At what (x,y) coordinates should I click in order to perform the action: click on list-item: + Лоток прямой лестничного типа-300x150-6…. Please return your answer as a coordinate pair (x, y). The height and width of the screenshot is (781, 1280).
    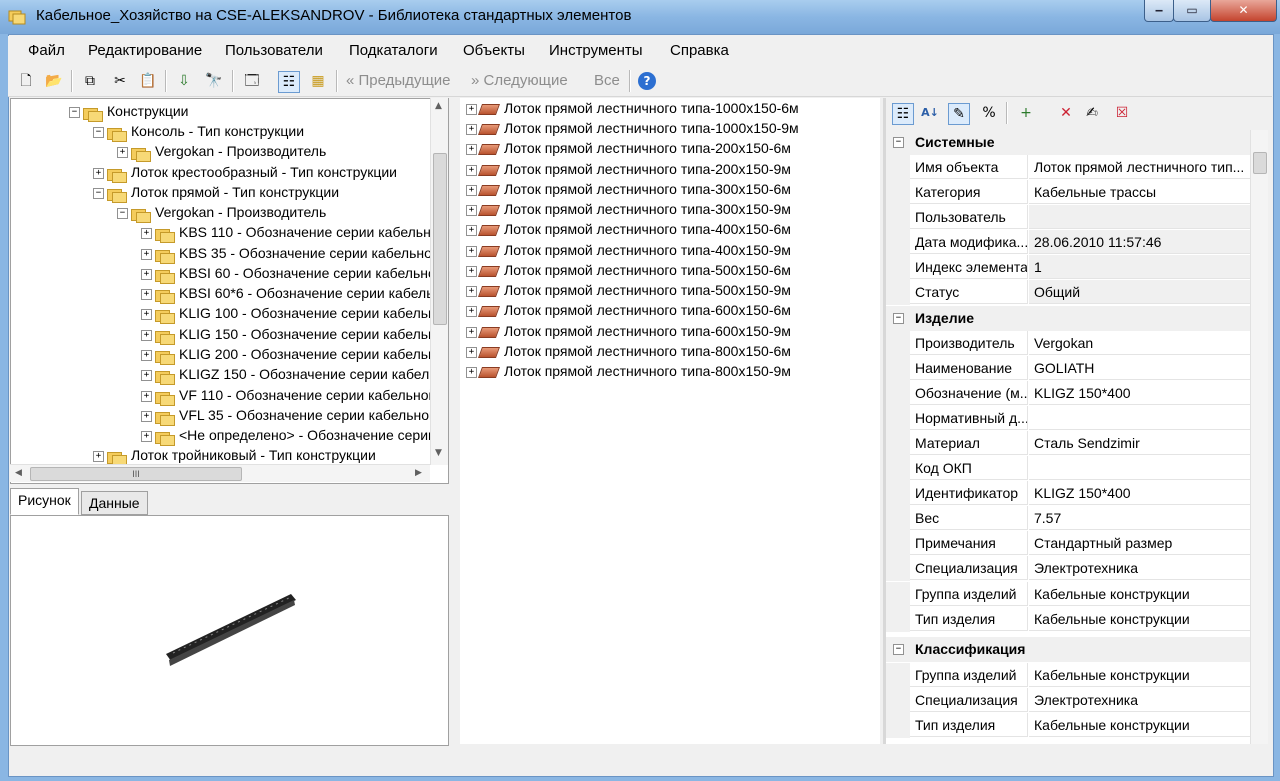
    Looking at the image, I should click on (628, 189).